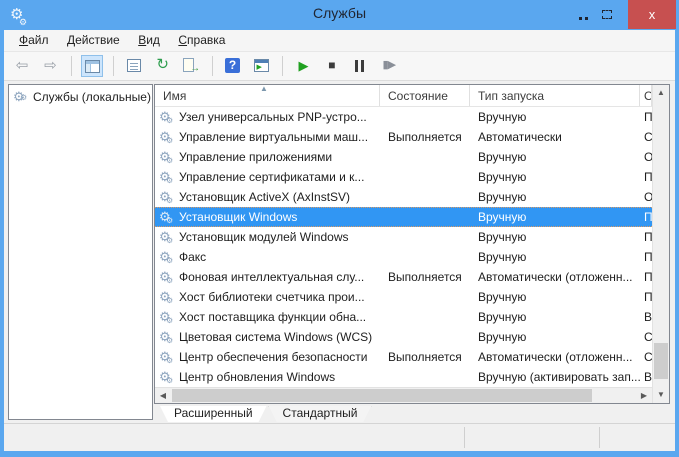  I want to click on show-console-tree-button, so click(92, 66).